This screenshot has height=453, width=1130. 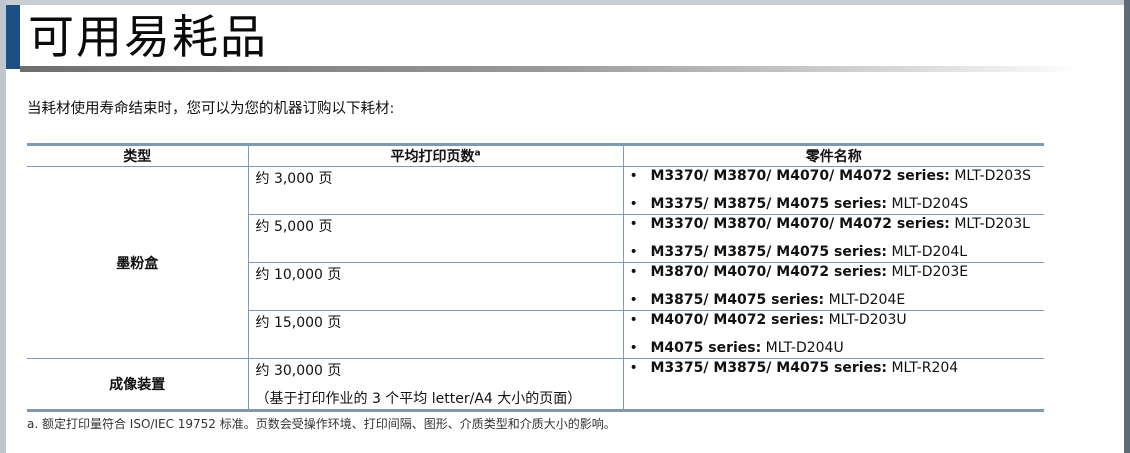 I want to click on list-item: • M3375/ M3875/ M4075 series: MLT-D204S, so click(x=799, y=204).